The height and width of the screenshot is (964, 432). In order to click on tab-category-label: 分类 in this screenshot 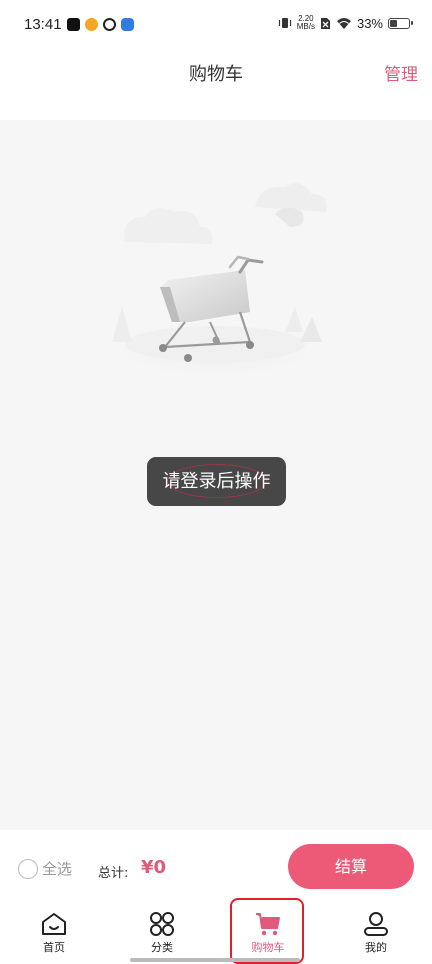, I will do `click(162, 947)`.